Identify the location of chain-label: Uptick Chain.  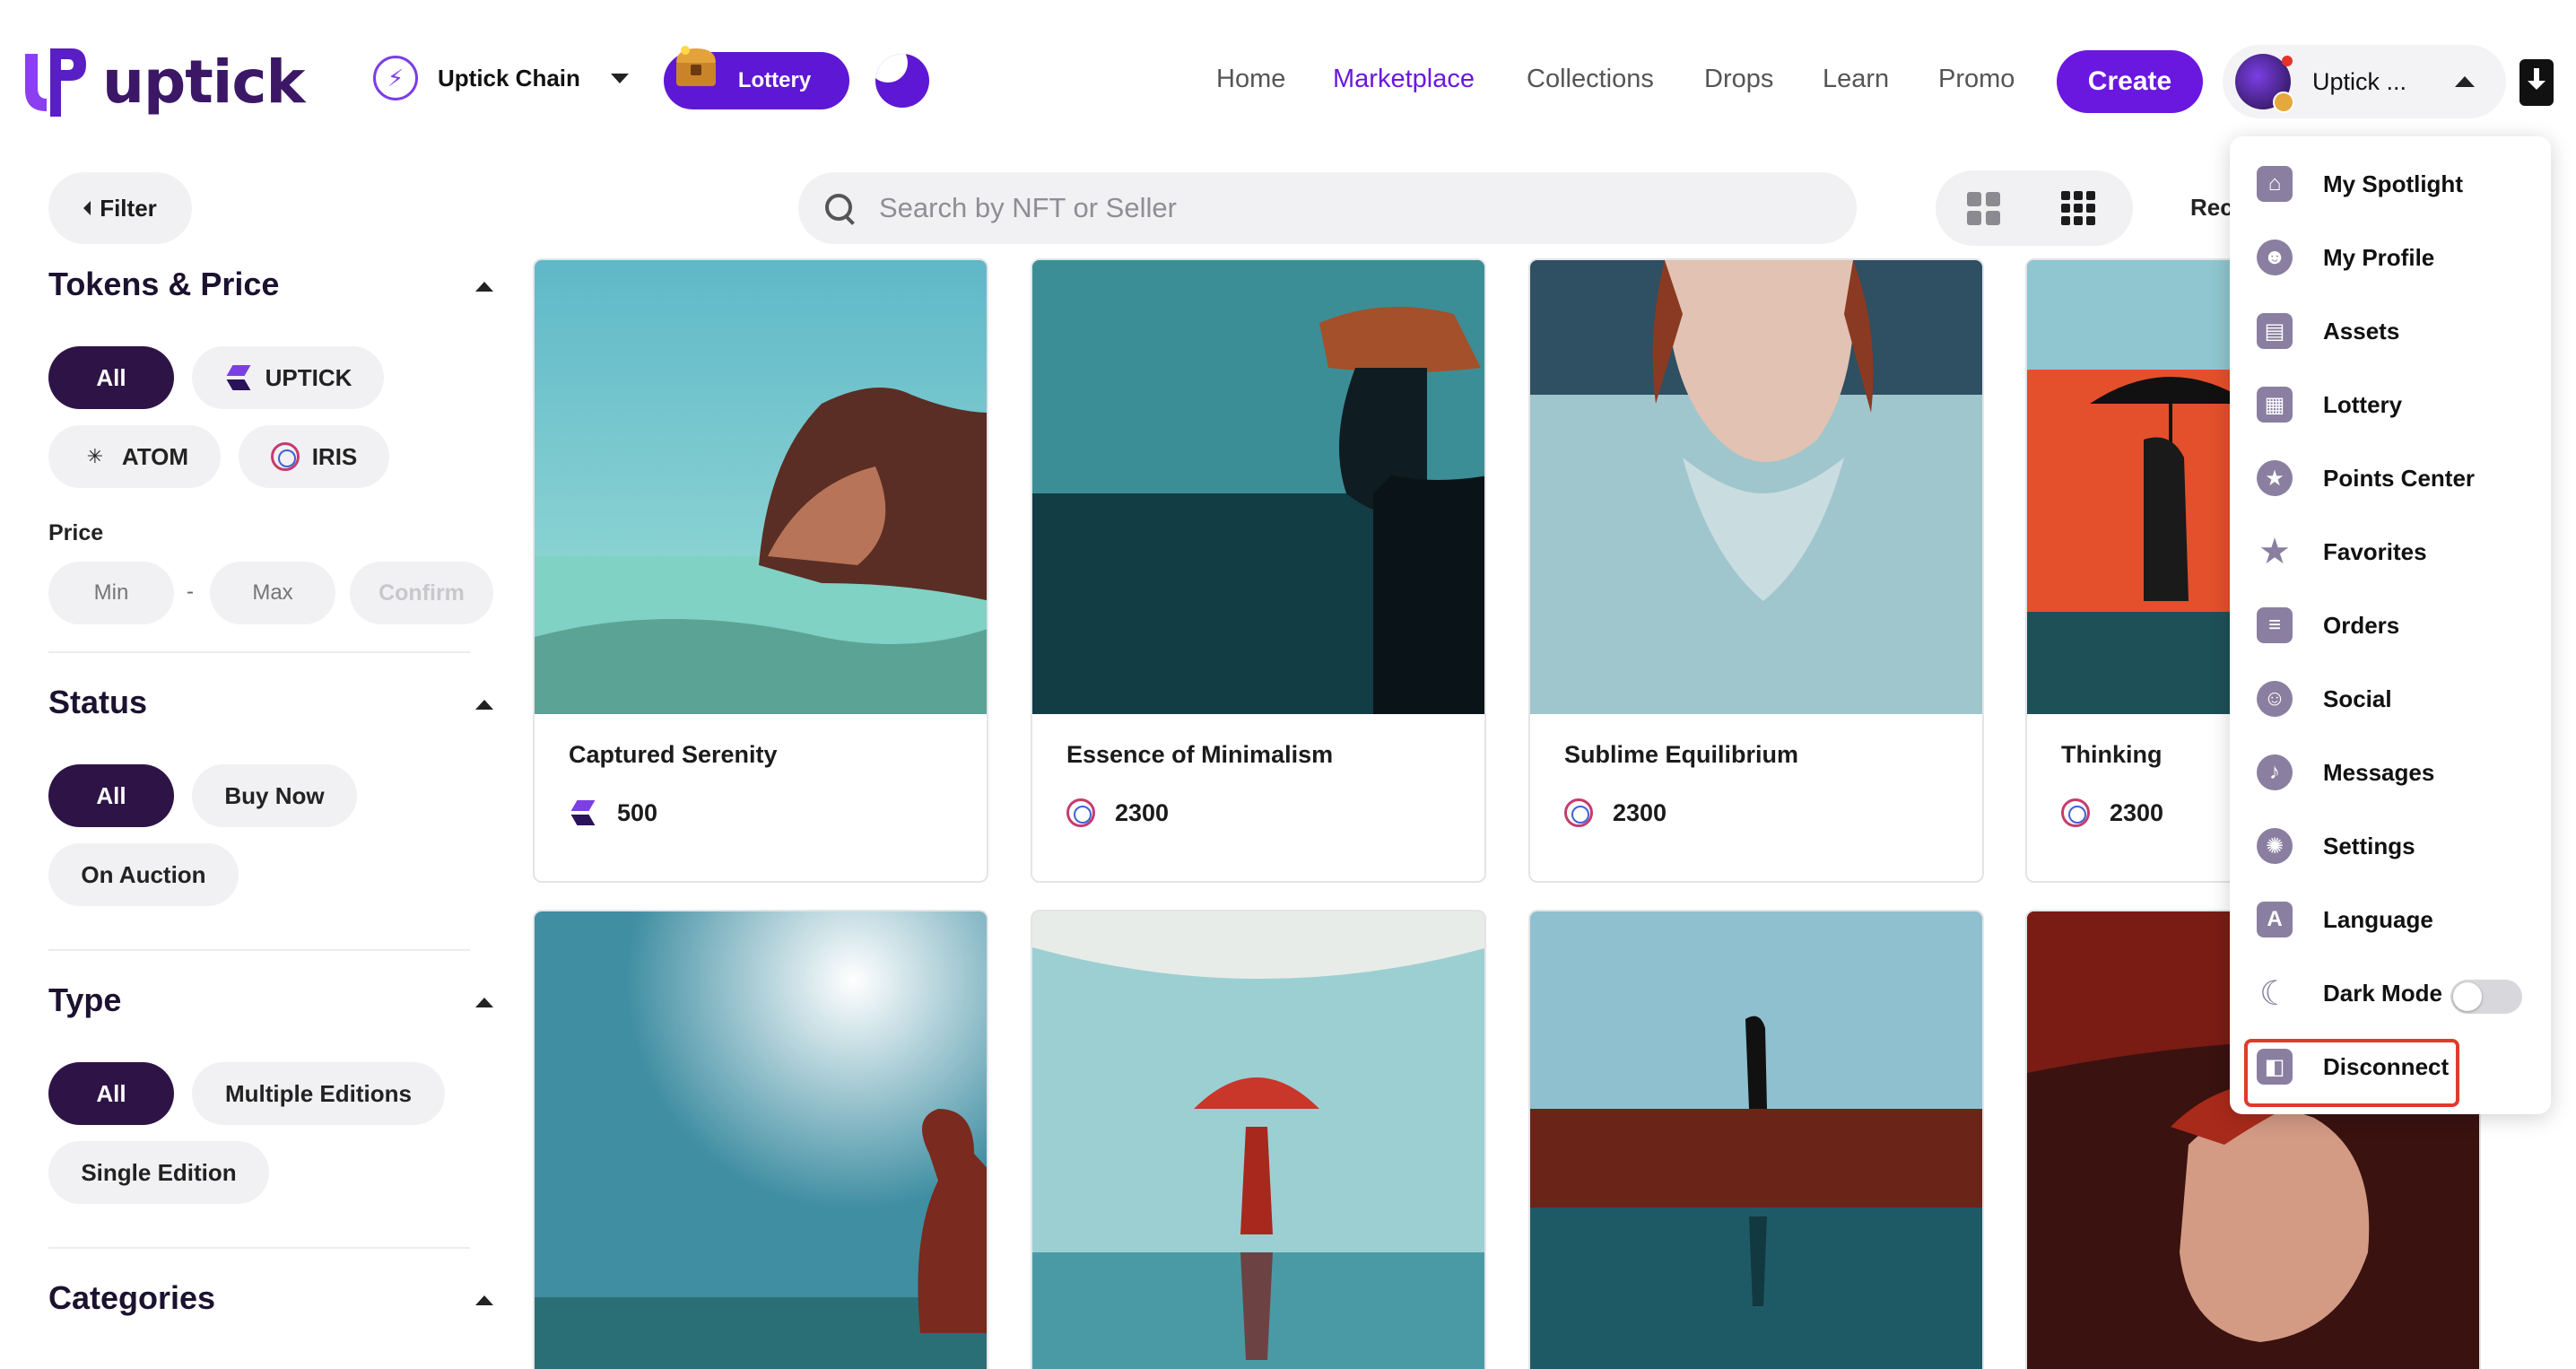
(509, 78).